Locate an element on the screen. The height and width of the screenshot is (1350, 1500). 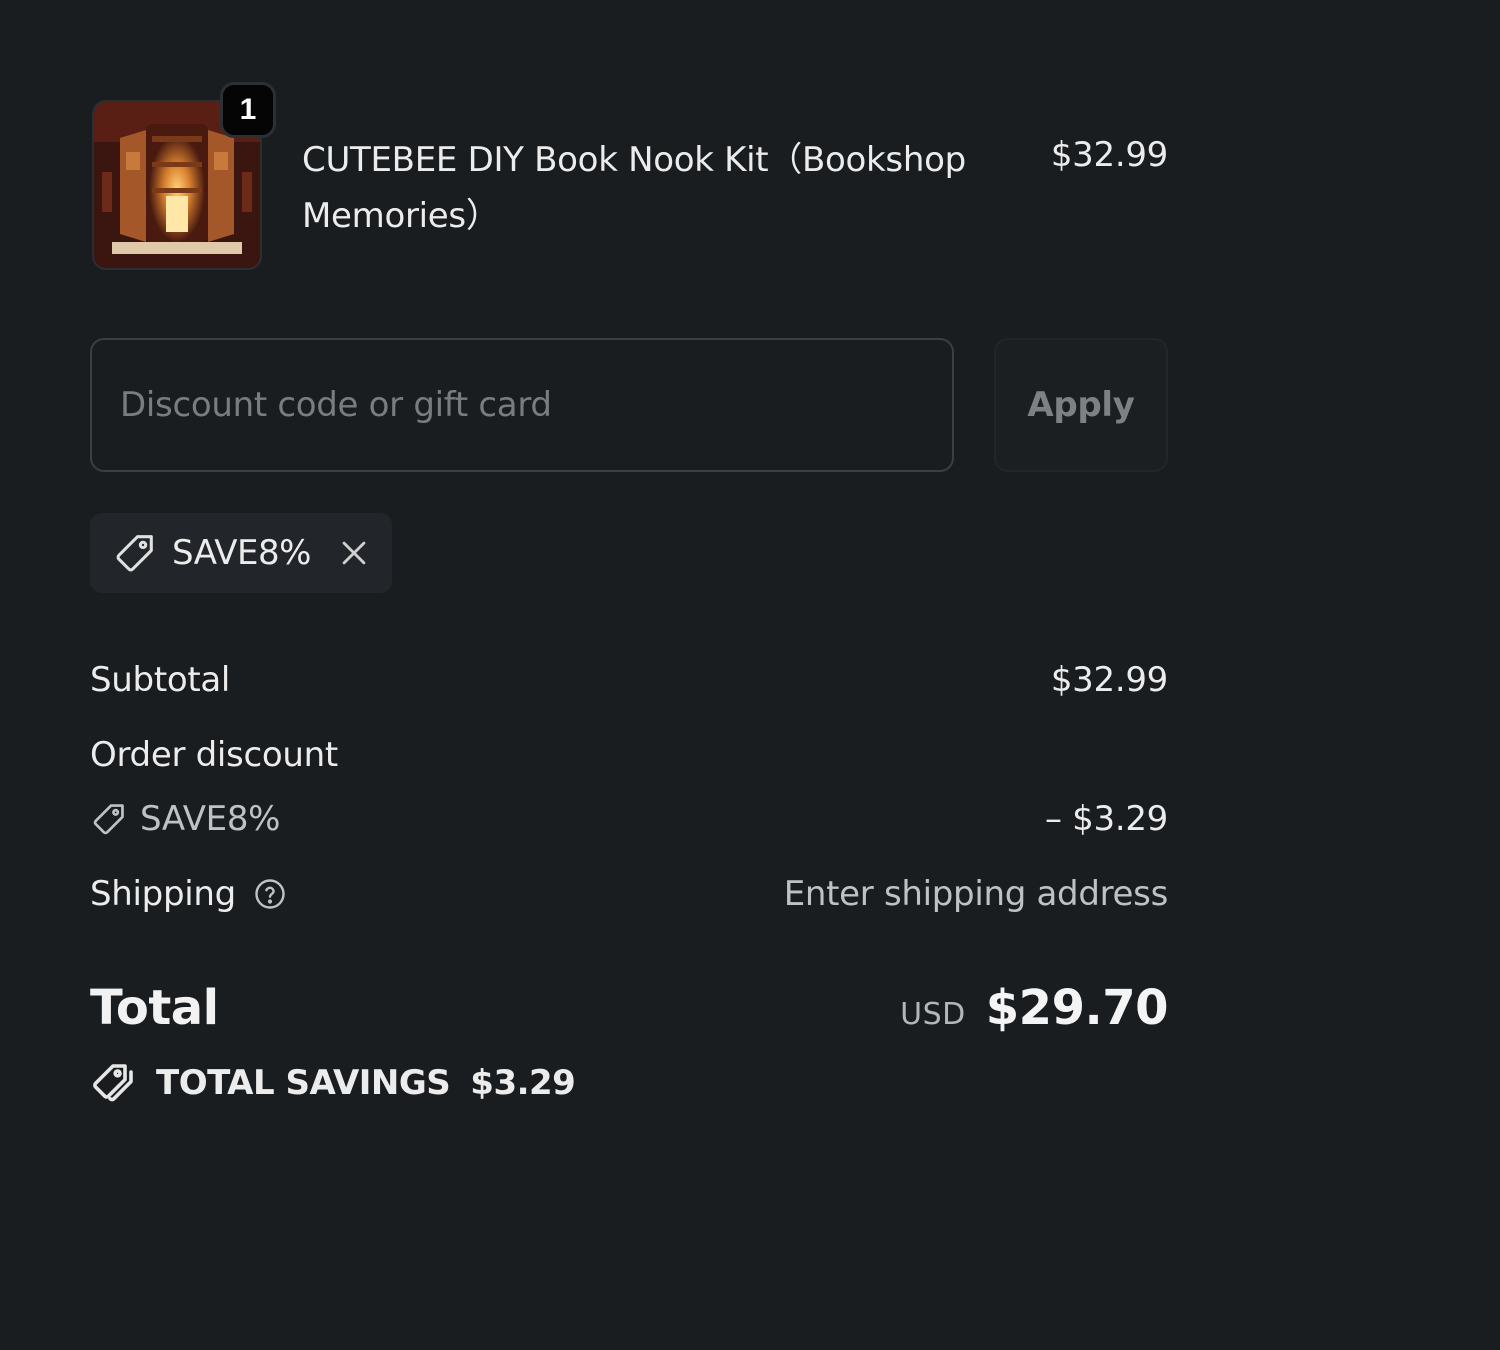
total-savings-label: TOTAL SAVINGS is located at coordinates (303, 1083).